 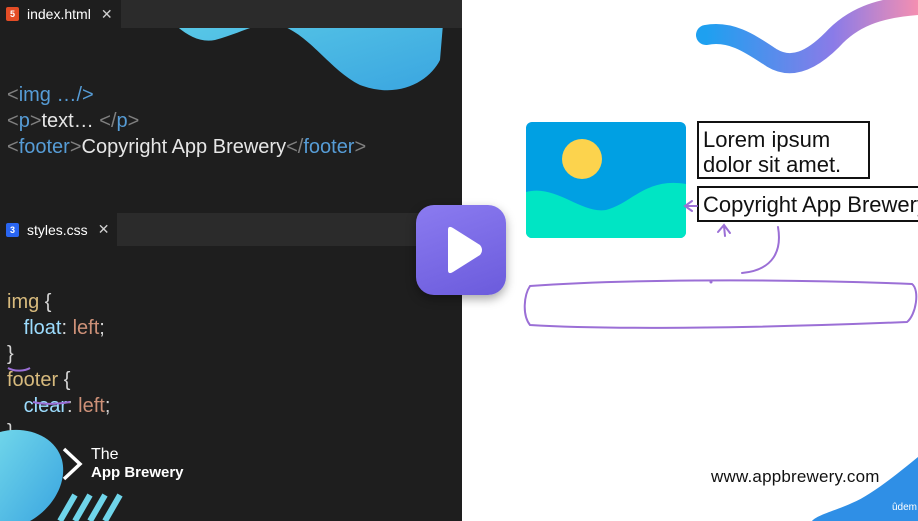 What do you see at coordinates (105, 454) in the screenshot?
I see `brand-line-1: The` at bounding box center [105, 454].